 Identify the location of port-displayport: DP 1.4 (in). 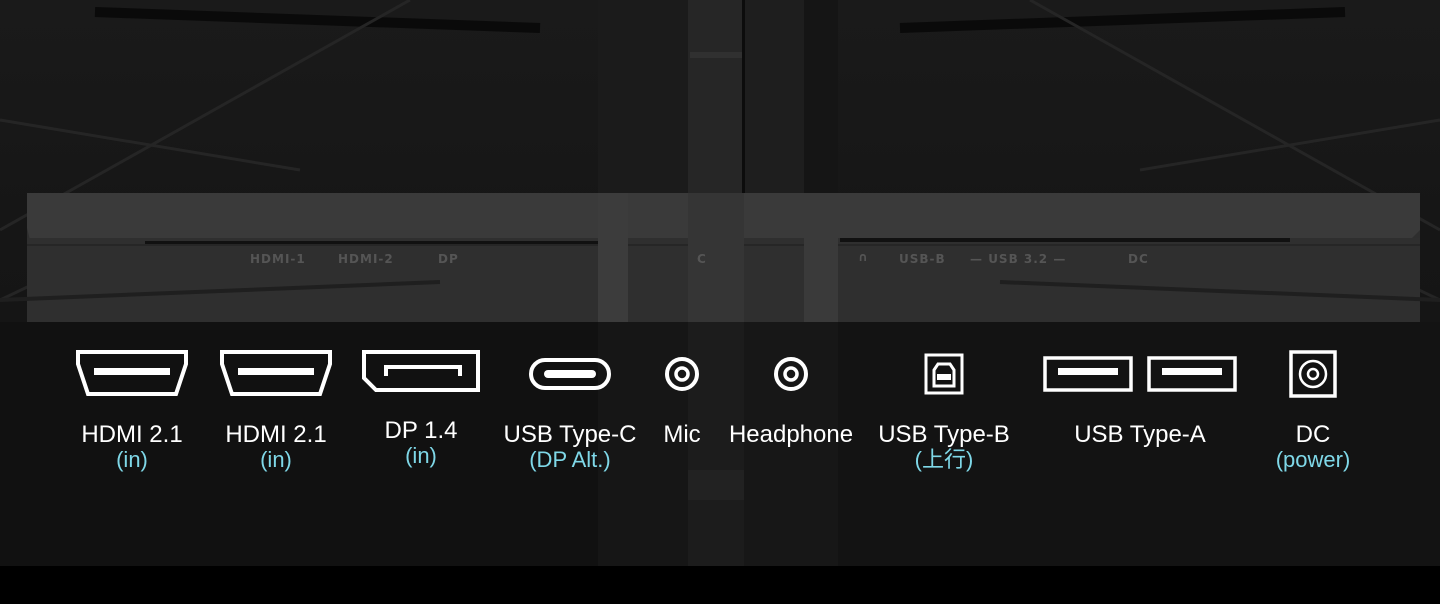
(421, 409).